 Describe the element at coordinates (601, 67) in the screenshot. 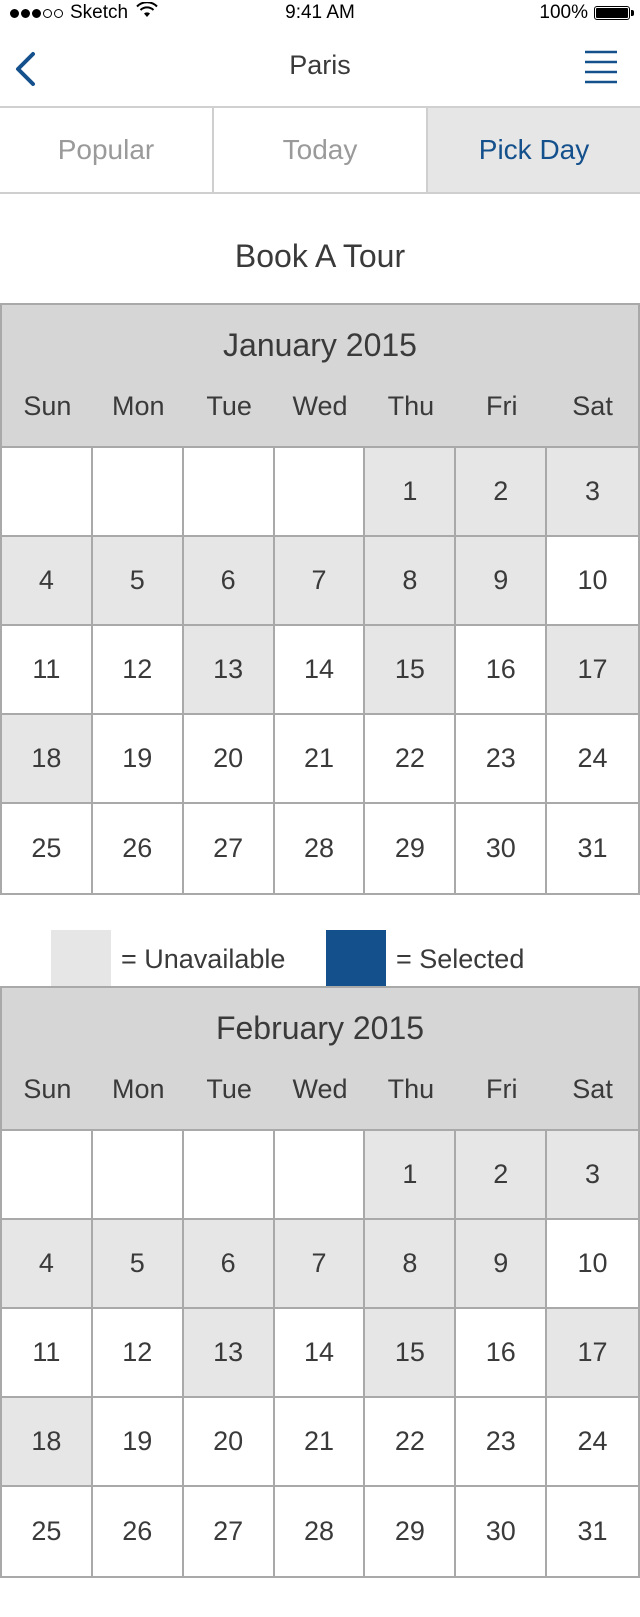

I see `hamburger-menu-icon` at that location.